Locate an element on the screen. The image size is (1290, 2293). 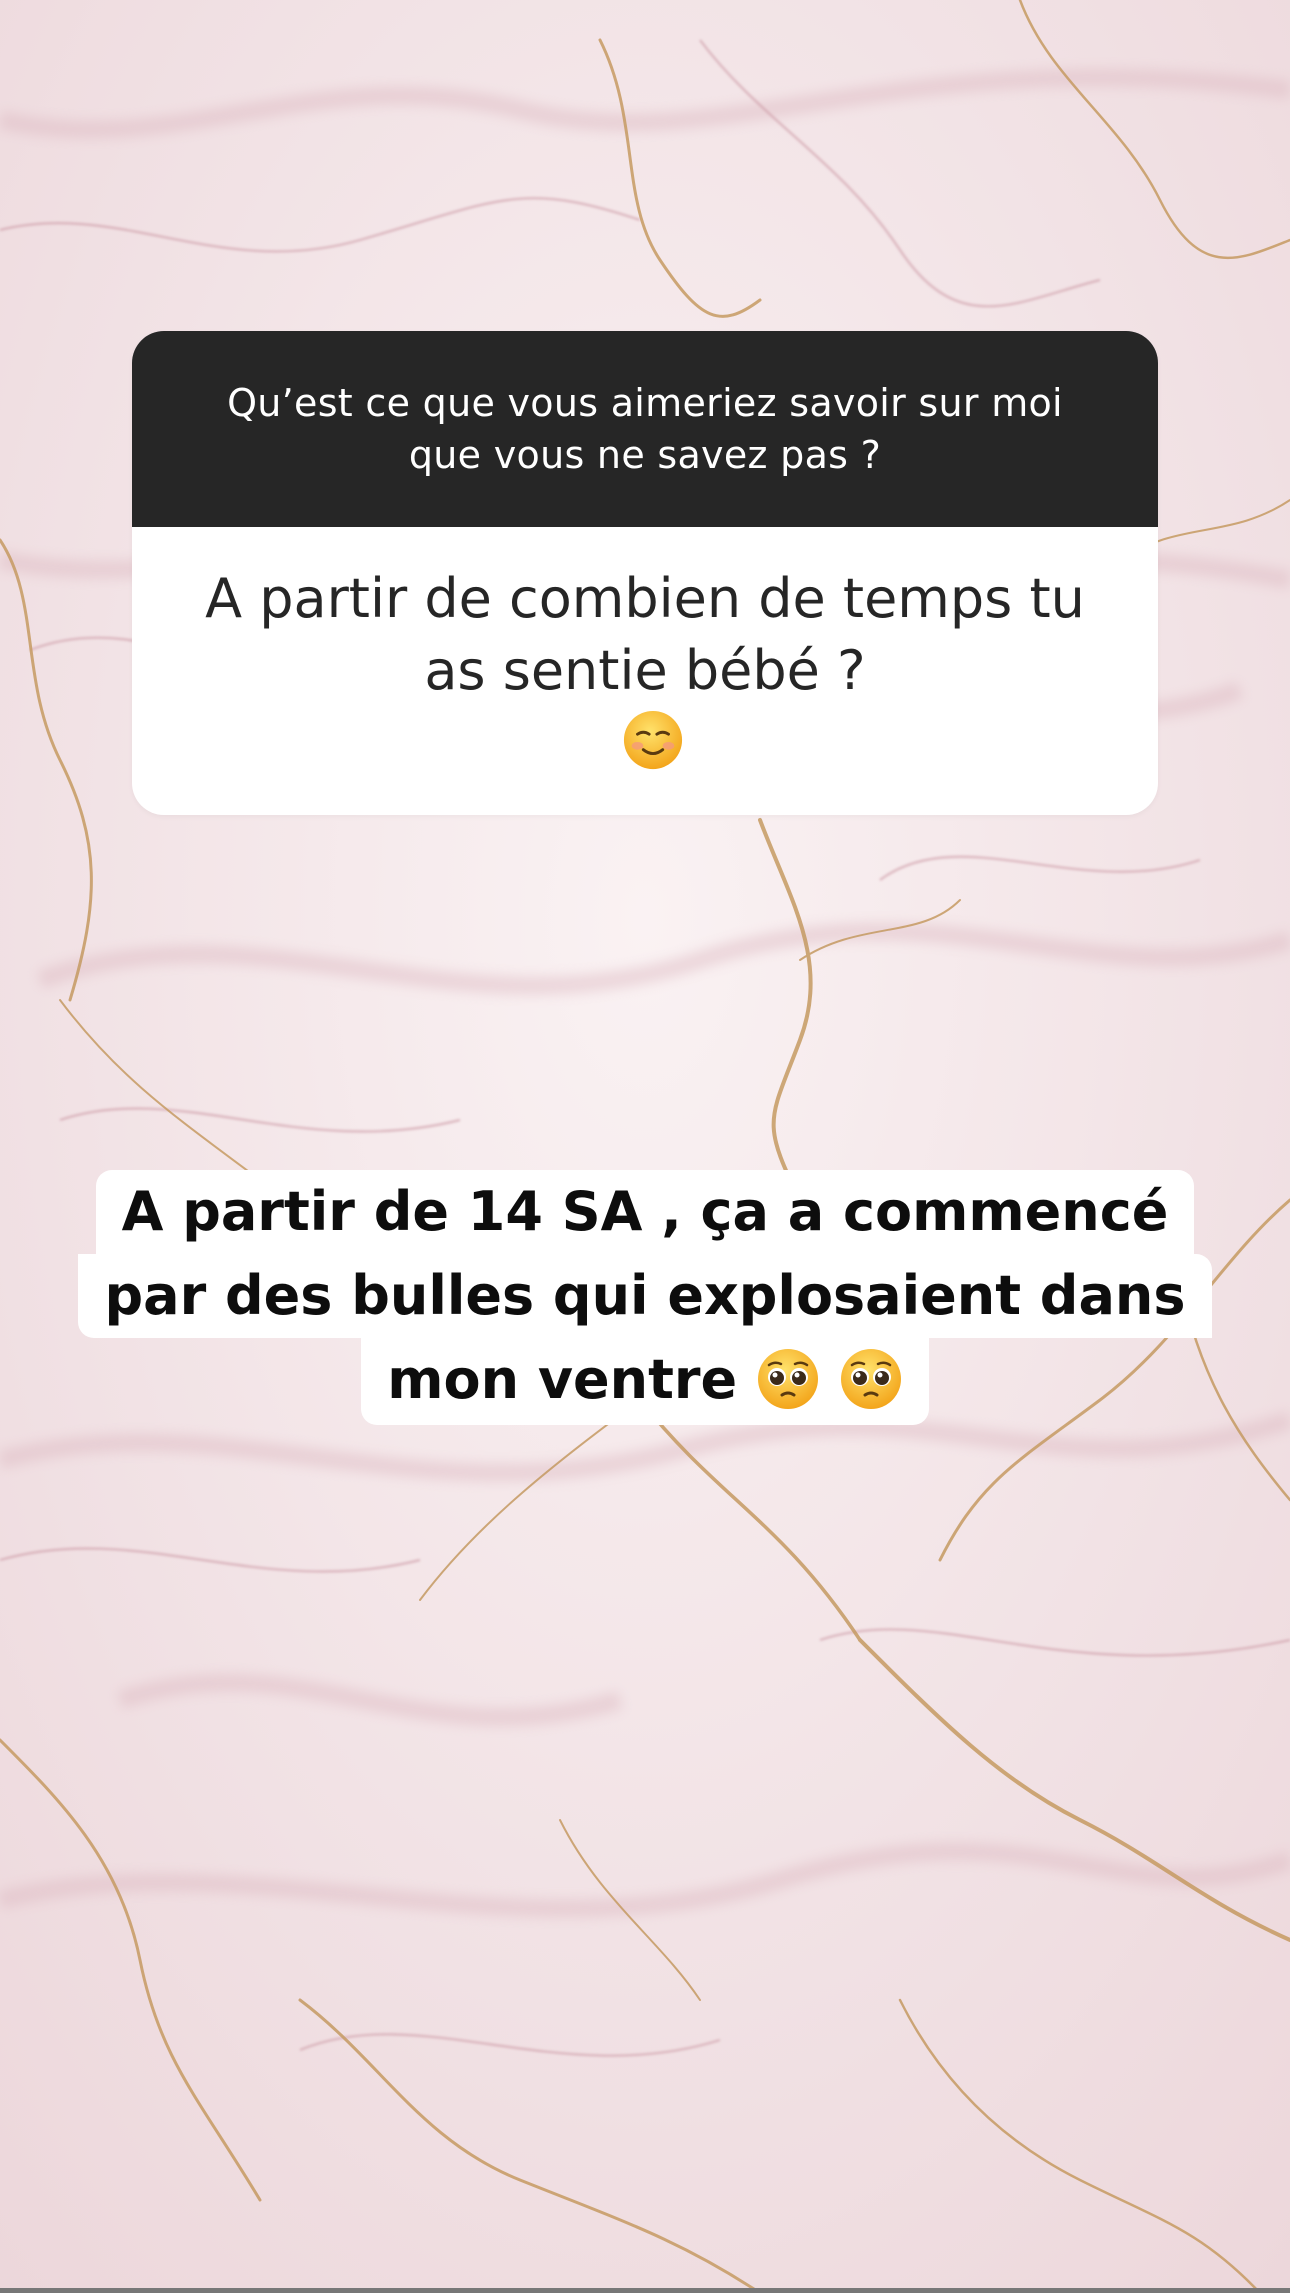
answer-row-3: mon ventre is located at coordinates (645, 1382).